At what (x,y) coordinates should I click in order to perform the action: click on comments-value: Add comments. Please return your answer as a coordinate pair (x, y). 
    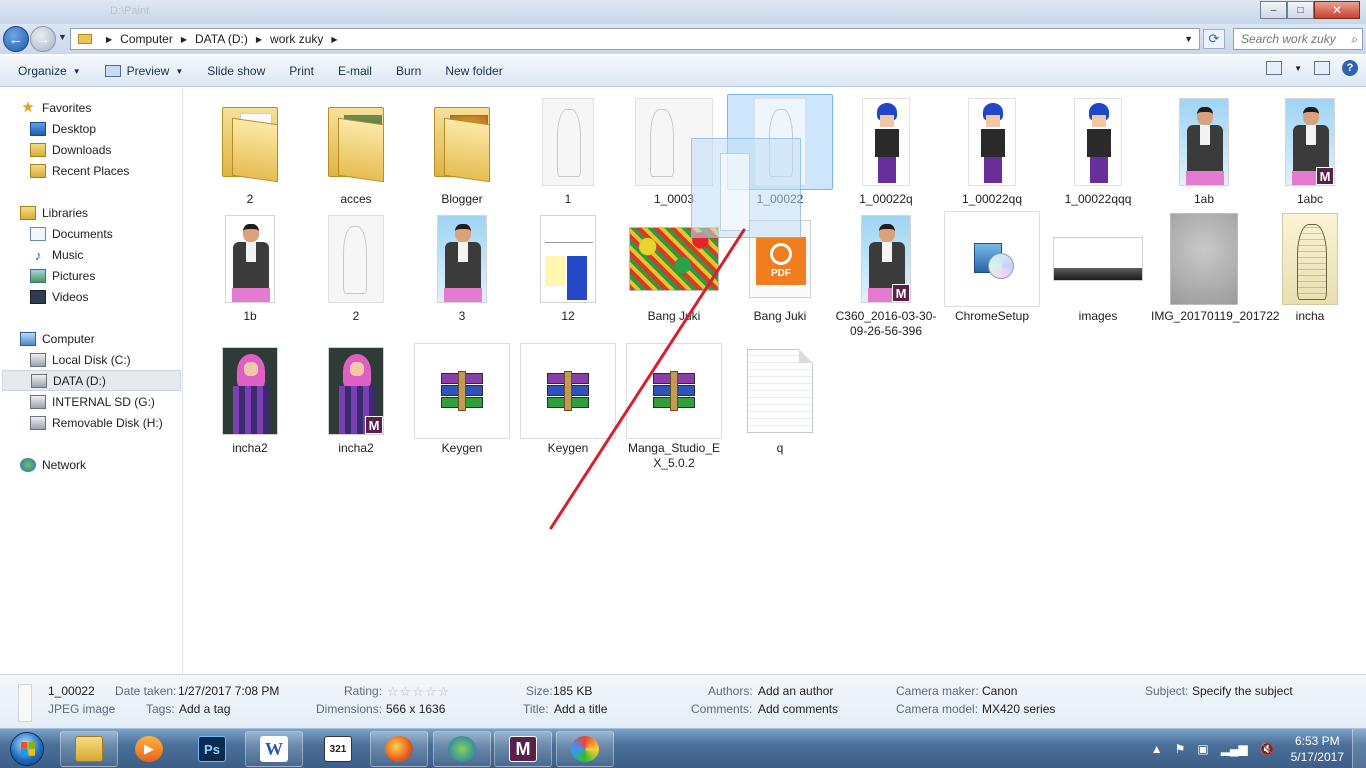
    Looking at the image, I should click on (798, 709).